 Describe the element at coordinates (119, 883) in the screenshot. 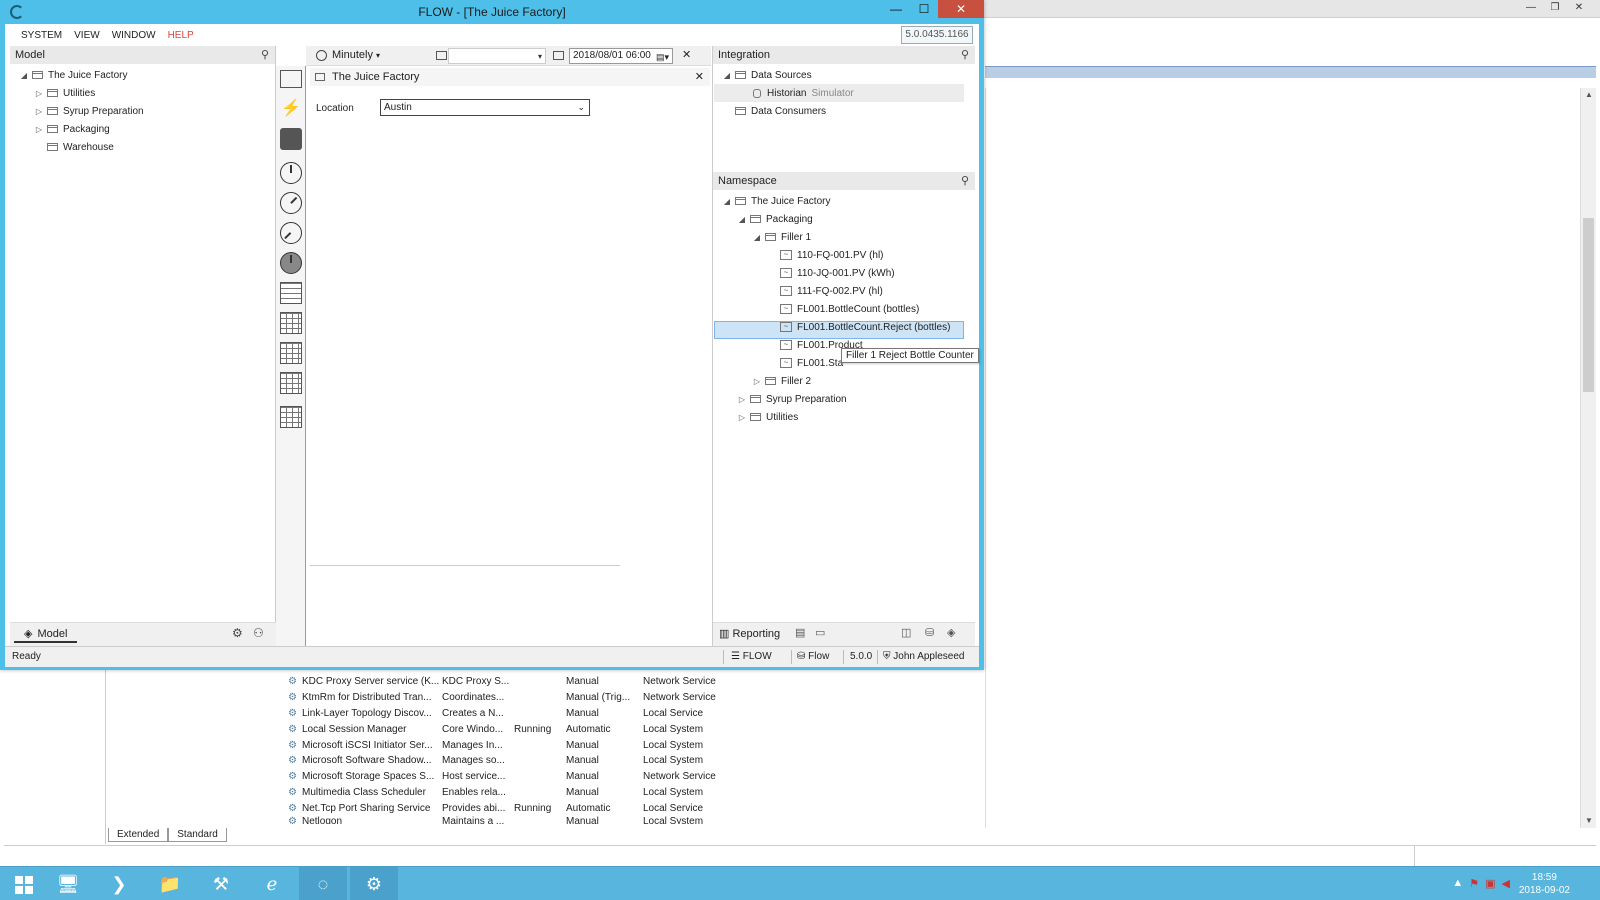

I see `powershell-icon: ❯` at that location.